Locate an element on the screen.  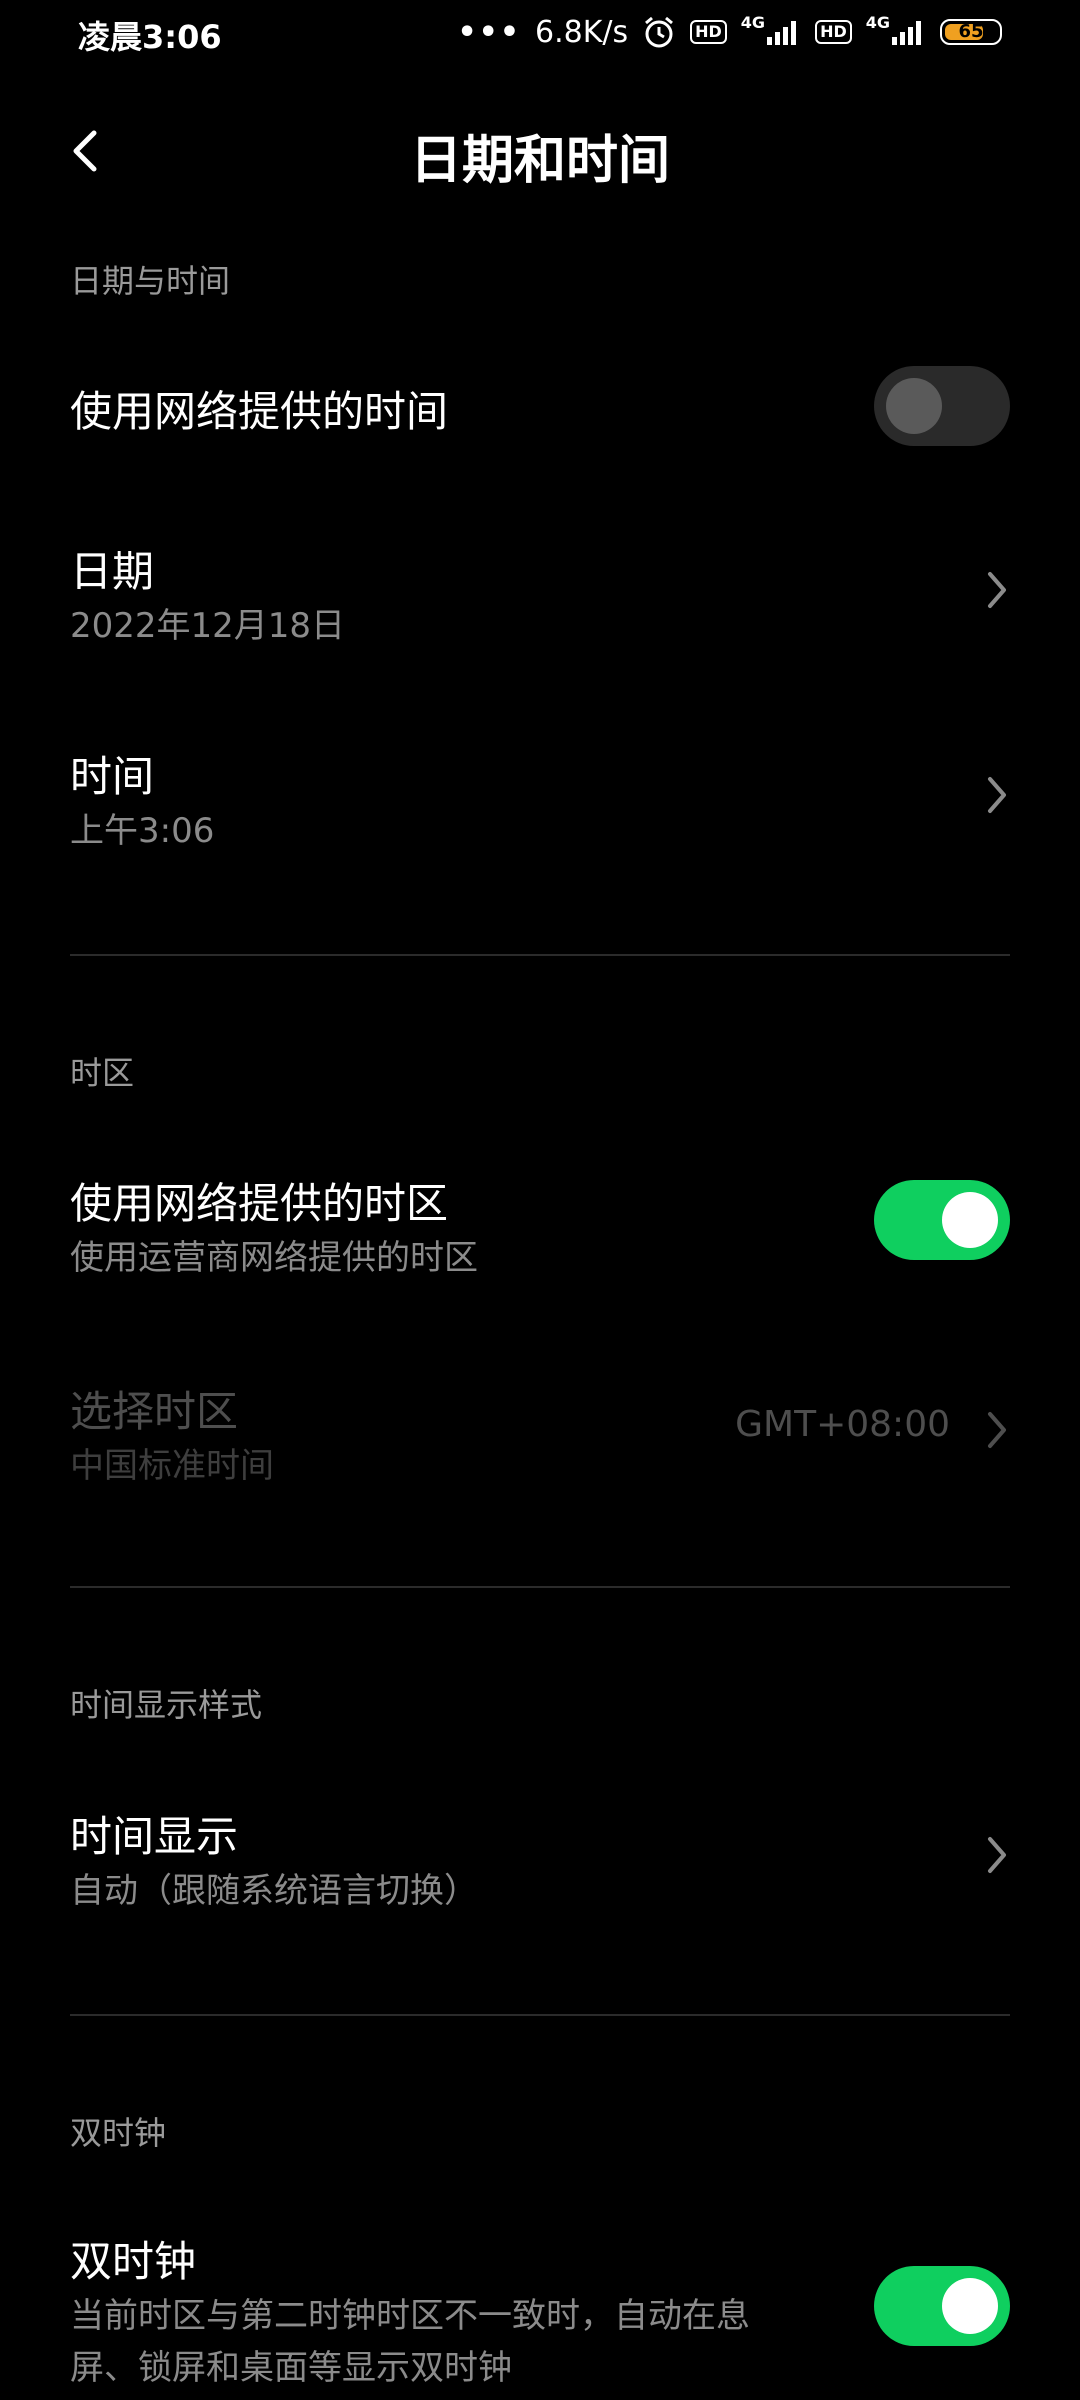
time-value: 上午3:06 is located at coordinates (142, 831).